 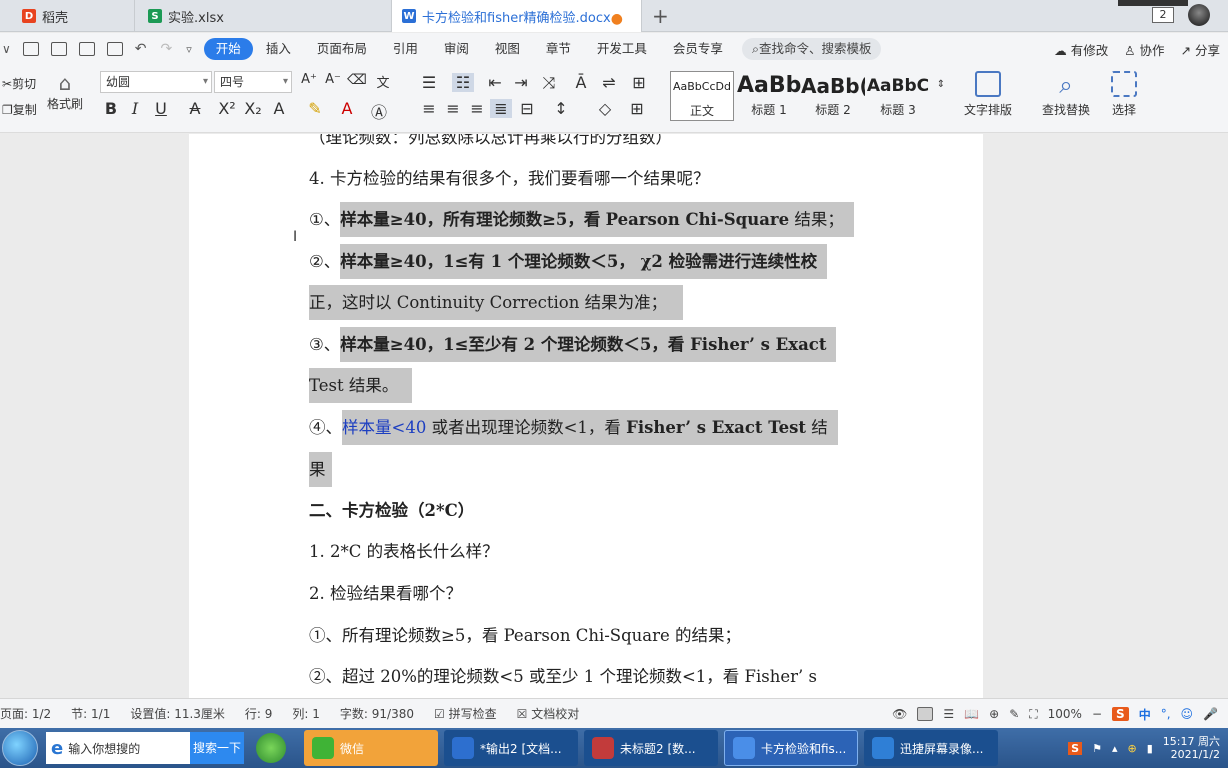 What do you see at coordinates (456, 49) in the screenshot?
I see `menu-review: 审阅` at bounding box center [456, 49].